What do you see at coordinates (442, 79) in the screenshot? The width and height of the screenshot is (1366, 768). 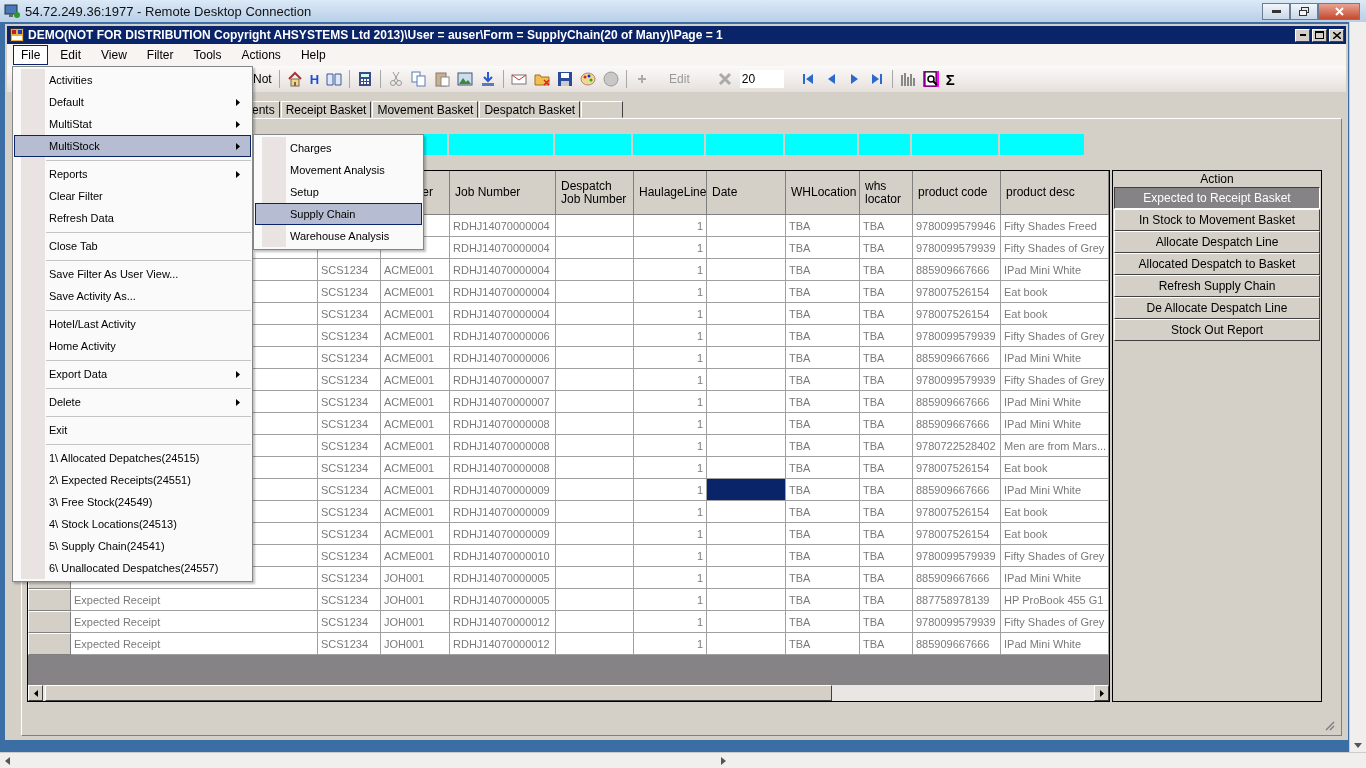 I see `paste-icon` at bounding box center [442, 79].